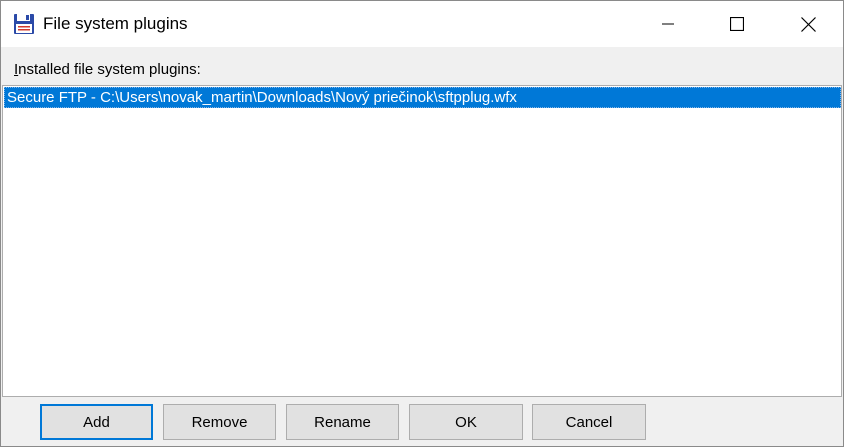  I want to click on rename-button: Rename, so click(342, 422).